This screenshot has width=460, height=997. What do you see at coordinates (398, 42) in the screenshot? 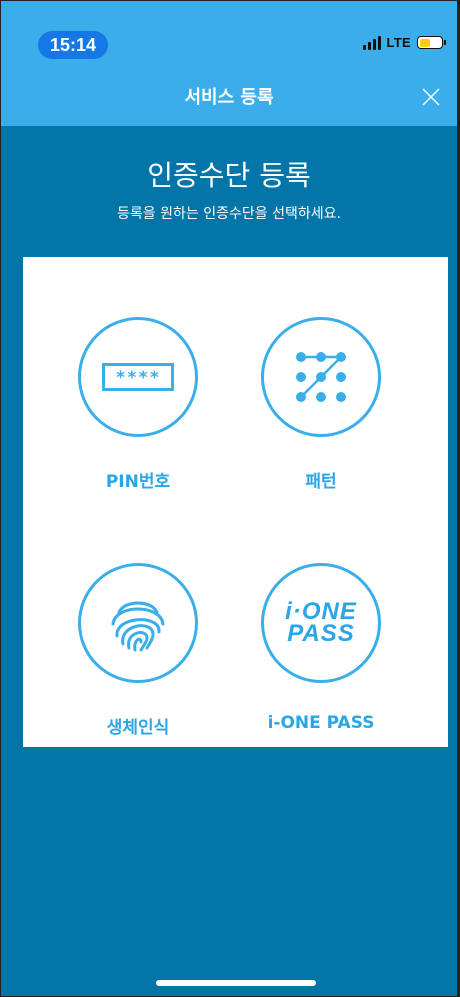
I see `network-type: LTE` at bounding box center [398, 42].